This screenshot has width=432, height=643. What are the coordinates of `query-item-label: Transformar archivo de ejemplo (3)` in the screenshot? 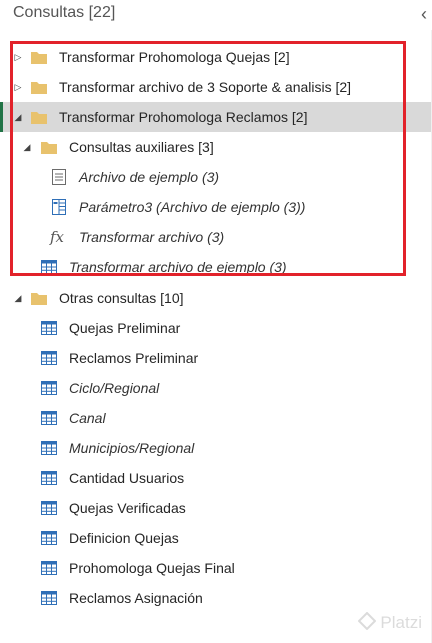 It's located at (178, 267).